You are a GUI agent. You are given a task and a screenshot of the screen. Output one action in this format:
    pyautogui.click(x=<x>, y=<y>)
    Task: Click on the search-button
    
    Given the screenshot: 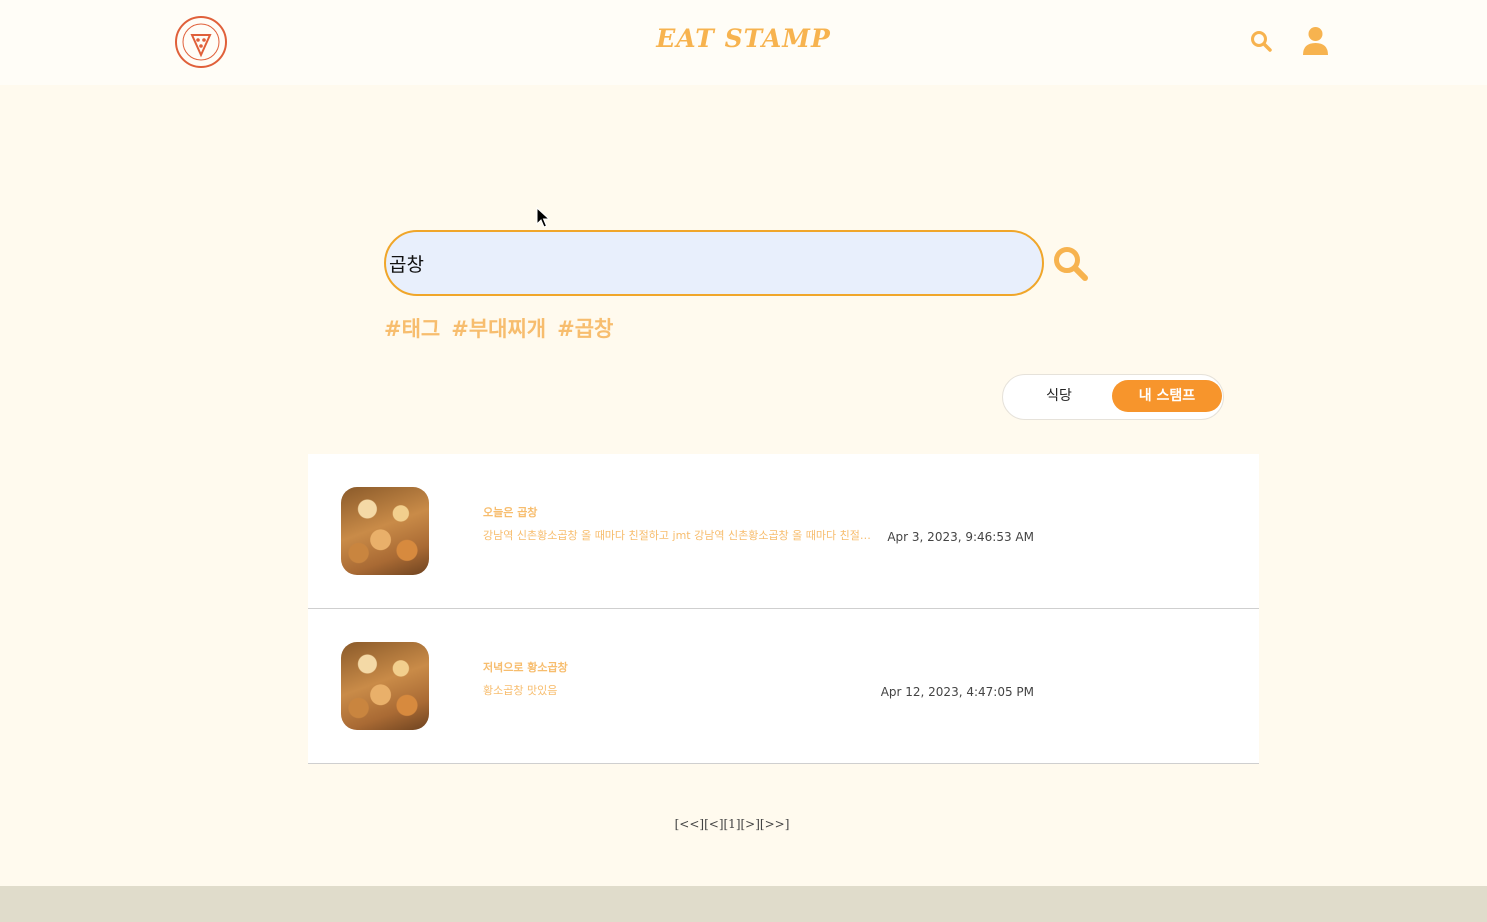 What is the action you would take?
    pyautogui.click(x=1071, y=264)
    